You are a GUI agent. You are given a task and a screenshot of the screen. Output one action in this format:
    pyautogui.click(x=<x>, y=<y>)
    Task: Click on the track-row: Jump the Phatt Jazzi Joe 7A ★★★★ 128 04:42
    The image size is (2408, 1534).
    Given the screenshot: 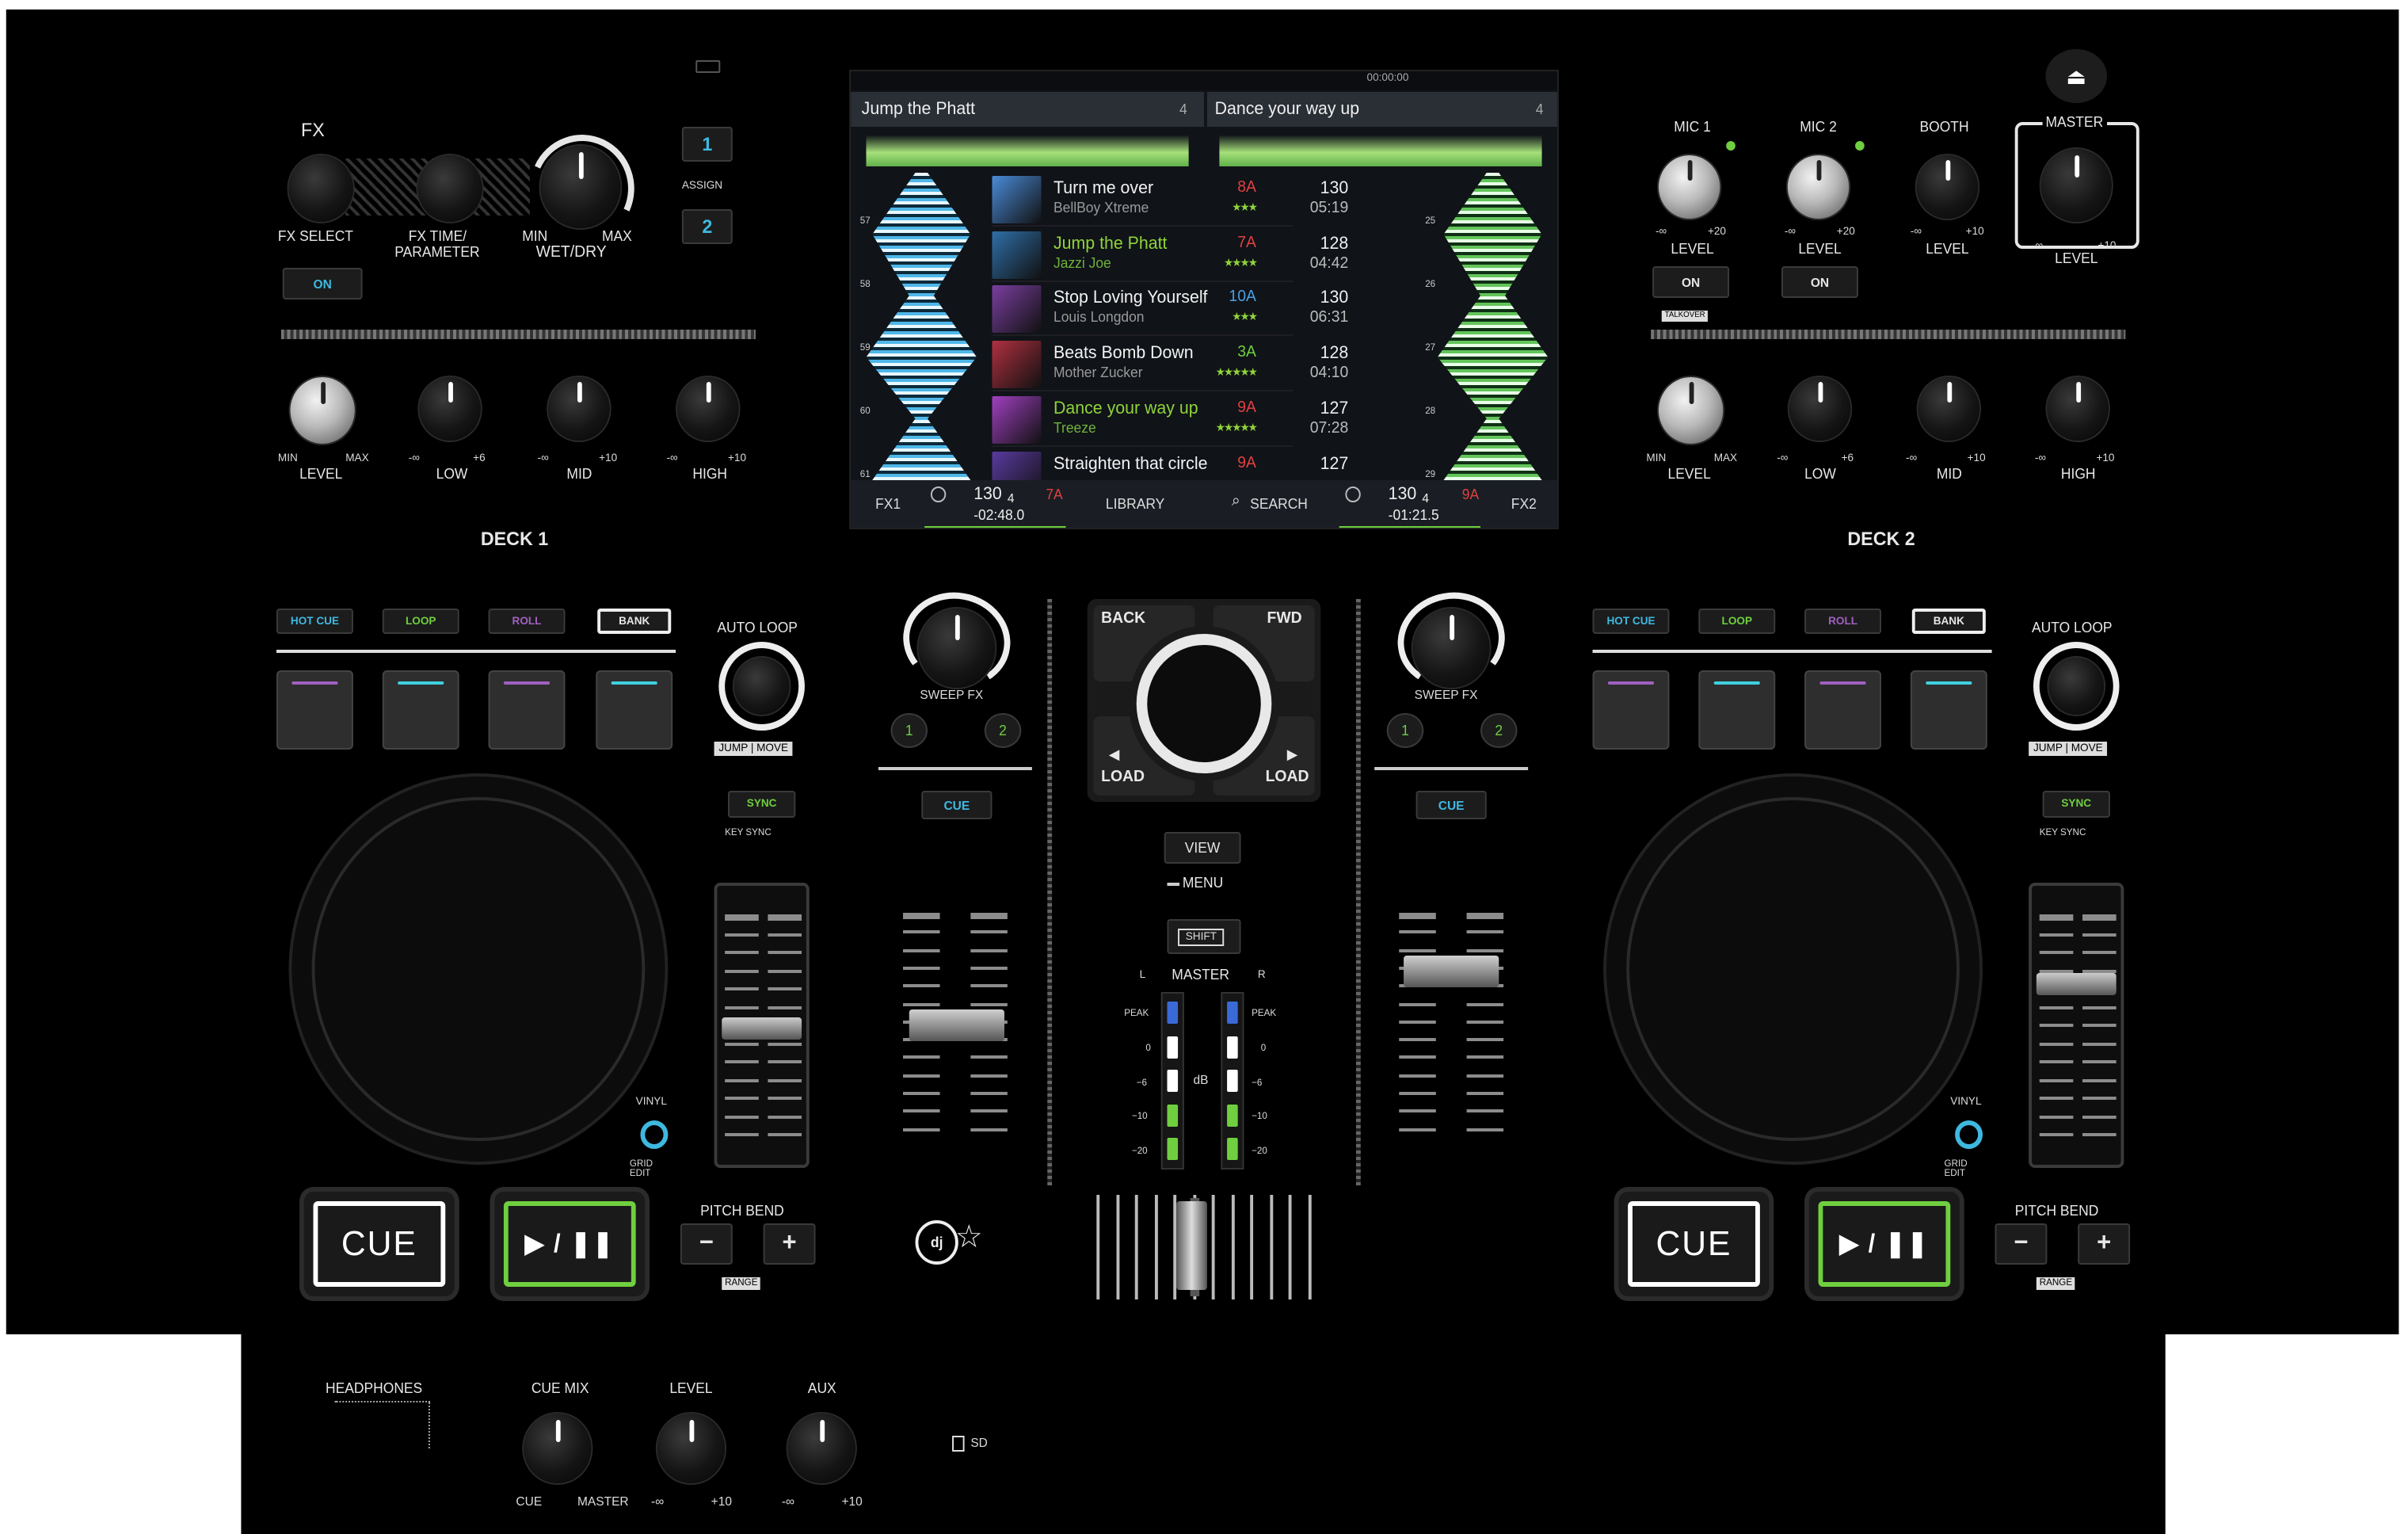 What is the action you would take?
    pyautogui.click(x=1170, y=254)
    